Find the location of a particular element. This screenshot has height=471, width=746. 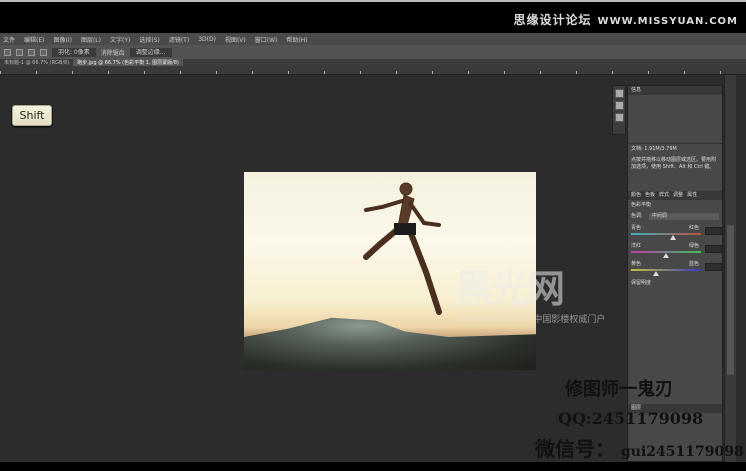

video-bottom-bar is located at coordinates (373, 466).